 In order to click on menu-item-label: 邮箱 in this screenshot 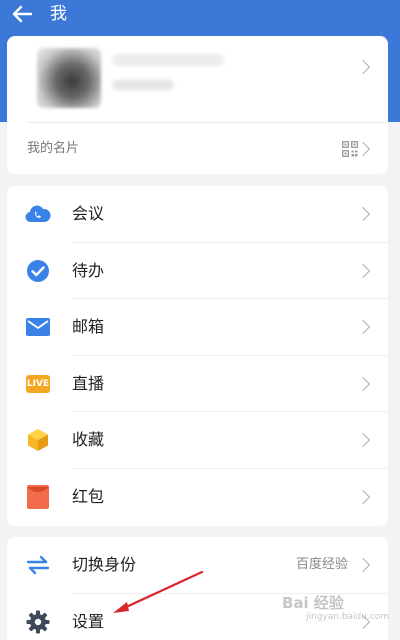, I will do `click(88, 327)`.